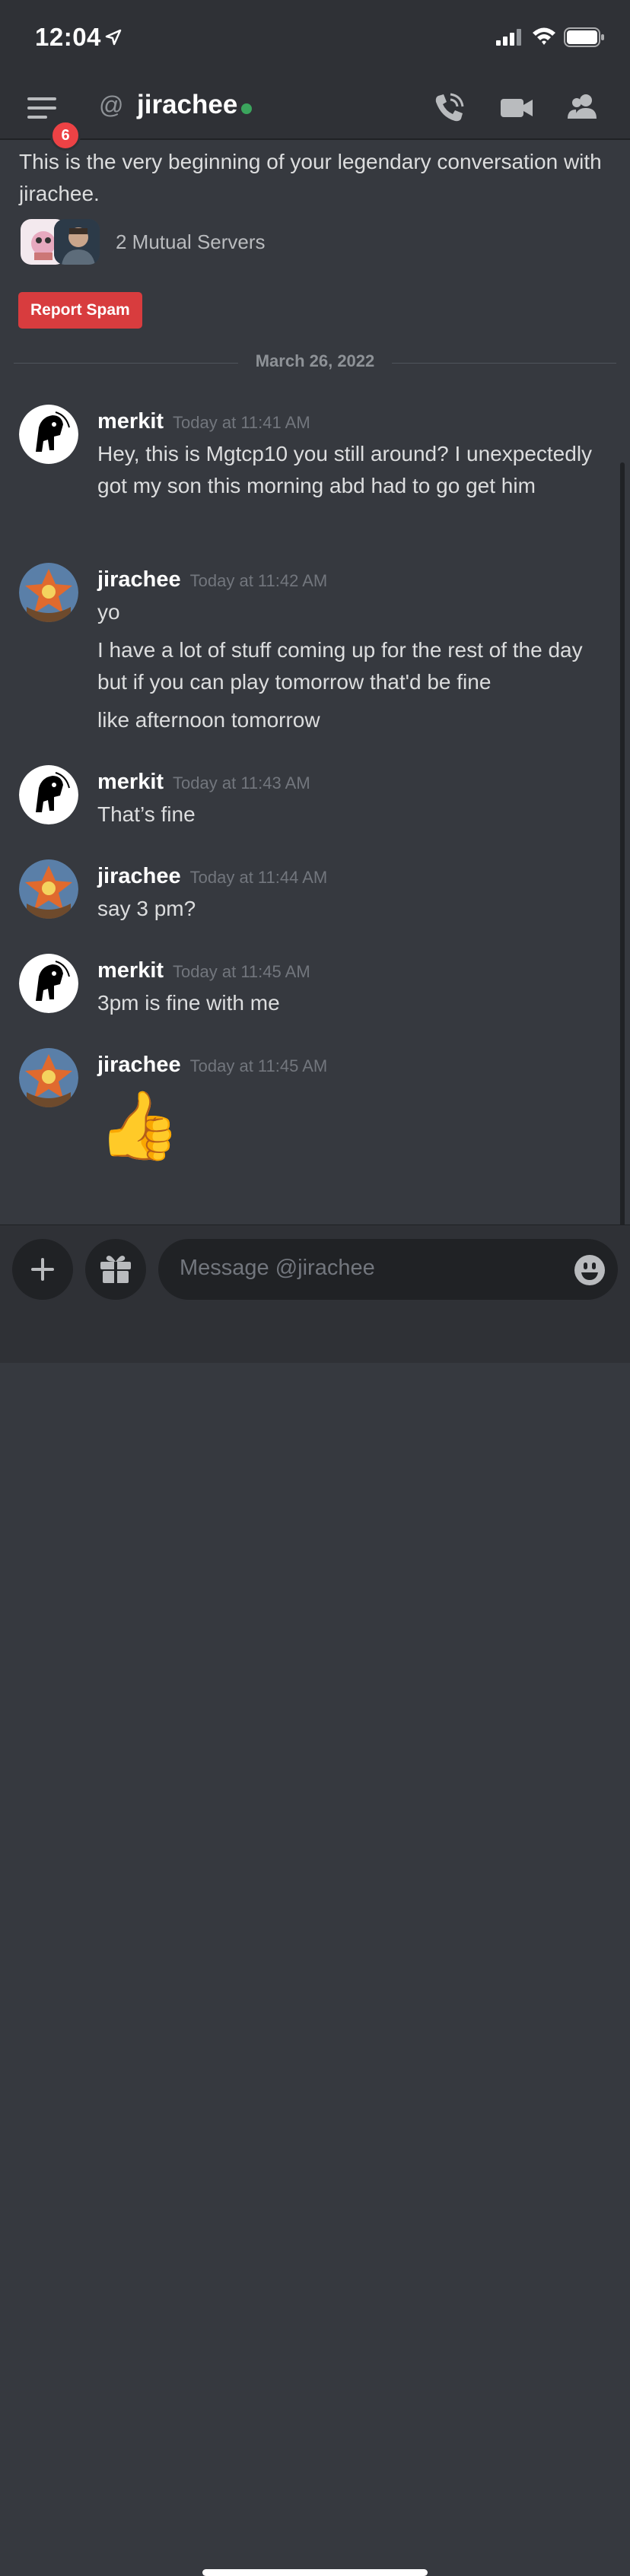 This screenshot has height=2576, width=630. I want to click on message-timestamp: Today at 11:44 AM, so click(258, 877).